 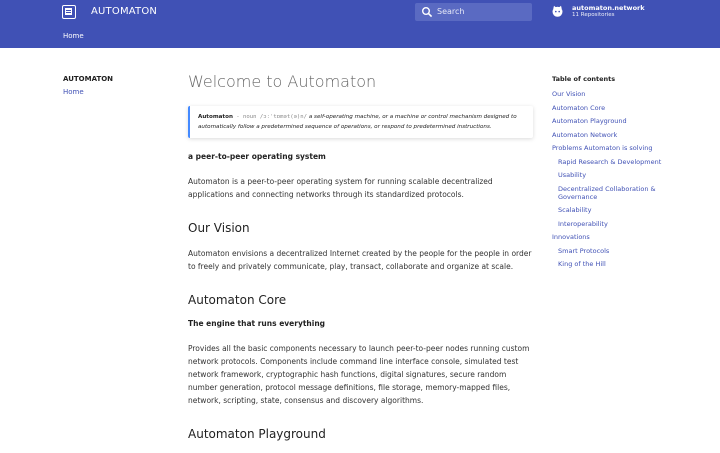 What do you see at coordinates (257, 156) in the screenshot?
I see `tagline: a peer-to-peer operating system` at bounding box center [257, 156].